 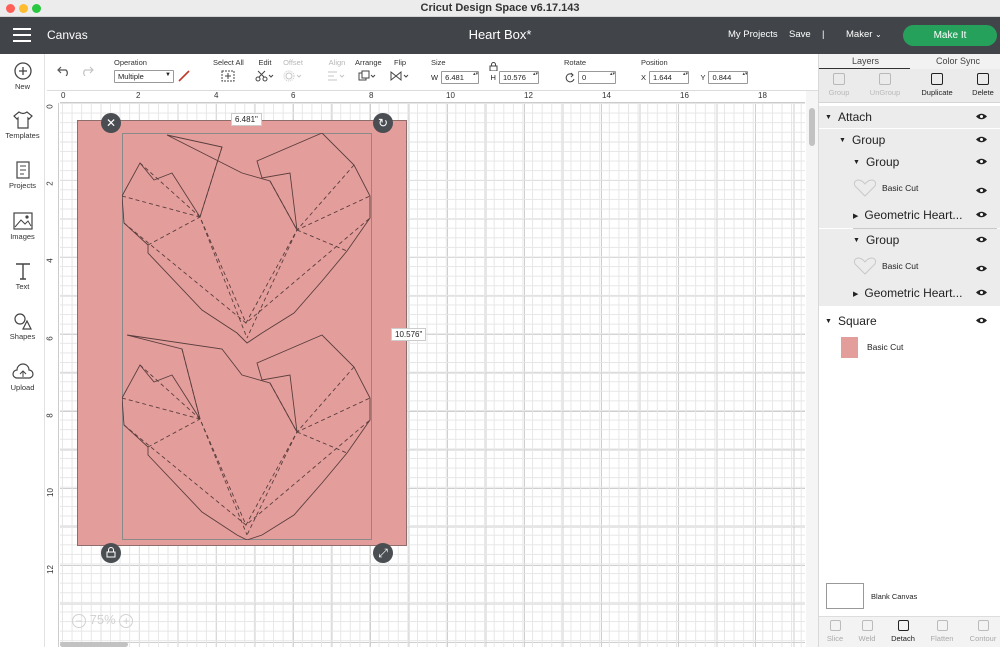 What do you see at coordinates (859, 34) in the screenshot?
I see `machine-label: Maker` at bounding box center [859, 34].